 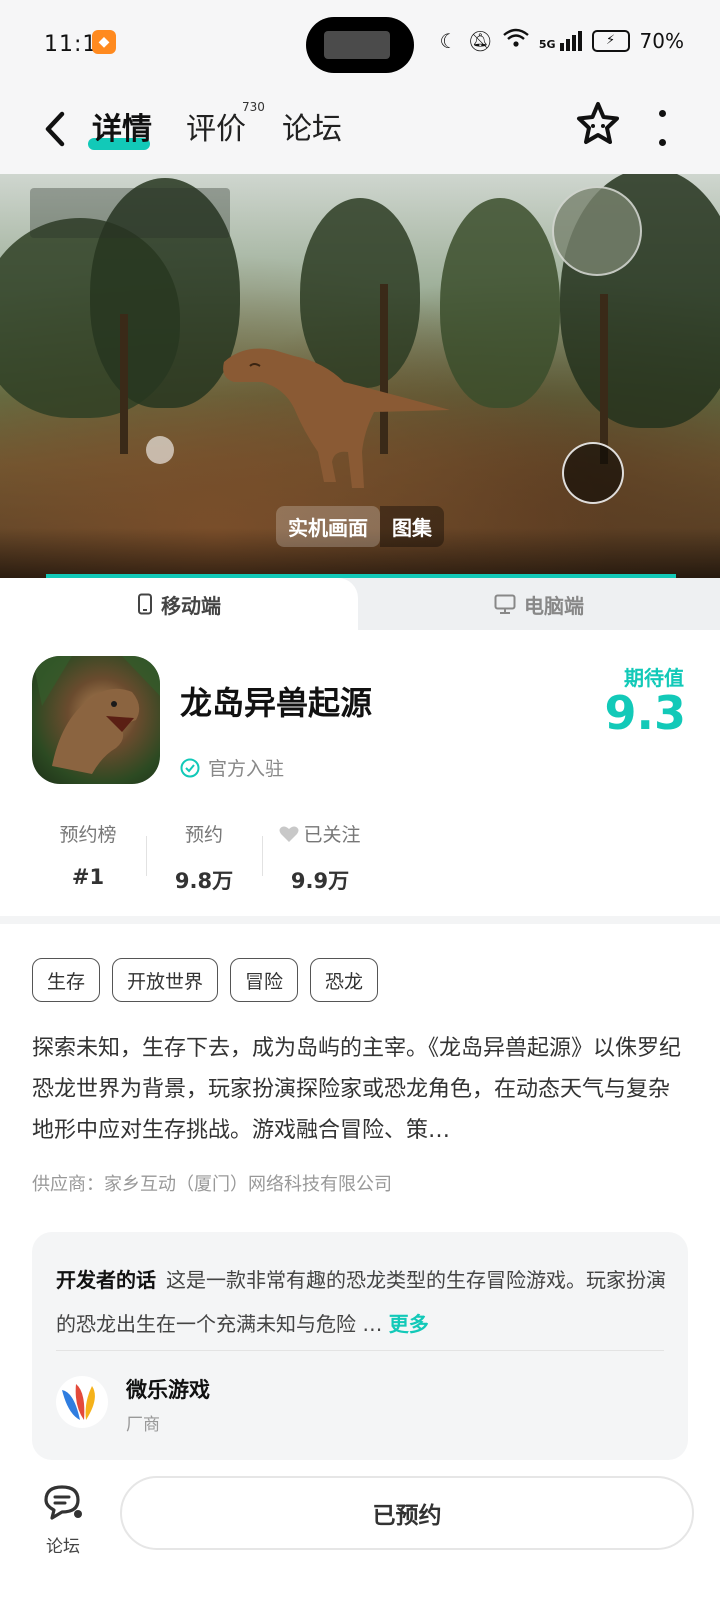 I want to click on tag-open-world: 开放世界, so click(x=165, y=980).